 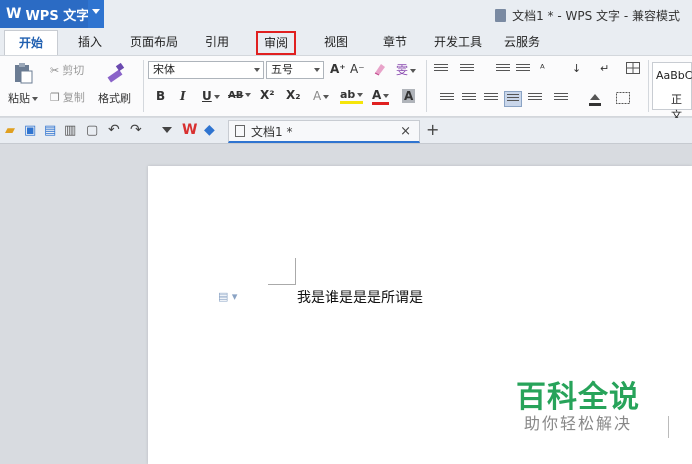 I want to click on style-preview: AaBbC, so click(x=674, y=75).